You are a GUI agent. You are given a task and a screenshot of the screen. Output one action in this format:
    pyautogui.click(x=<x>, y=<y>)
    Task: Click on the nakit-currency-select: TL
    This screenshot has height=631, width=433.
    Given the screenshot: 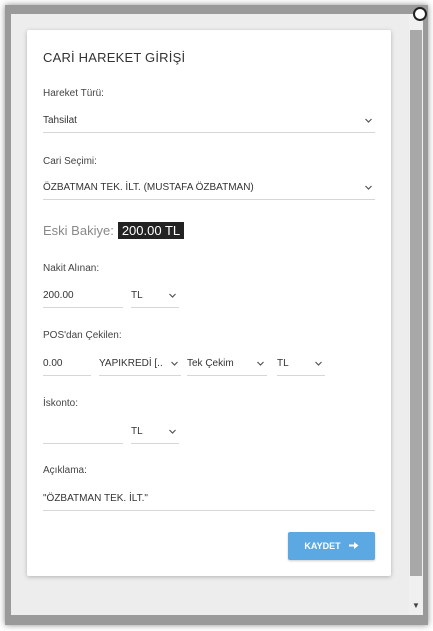 What is the action you would take?
    pyautogui.click(x=155, y=297)
    